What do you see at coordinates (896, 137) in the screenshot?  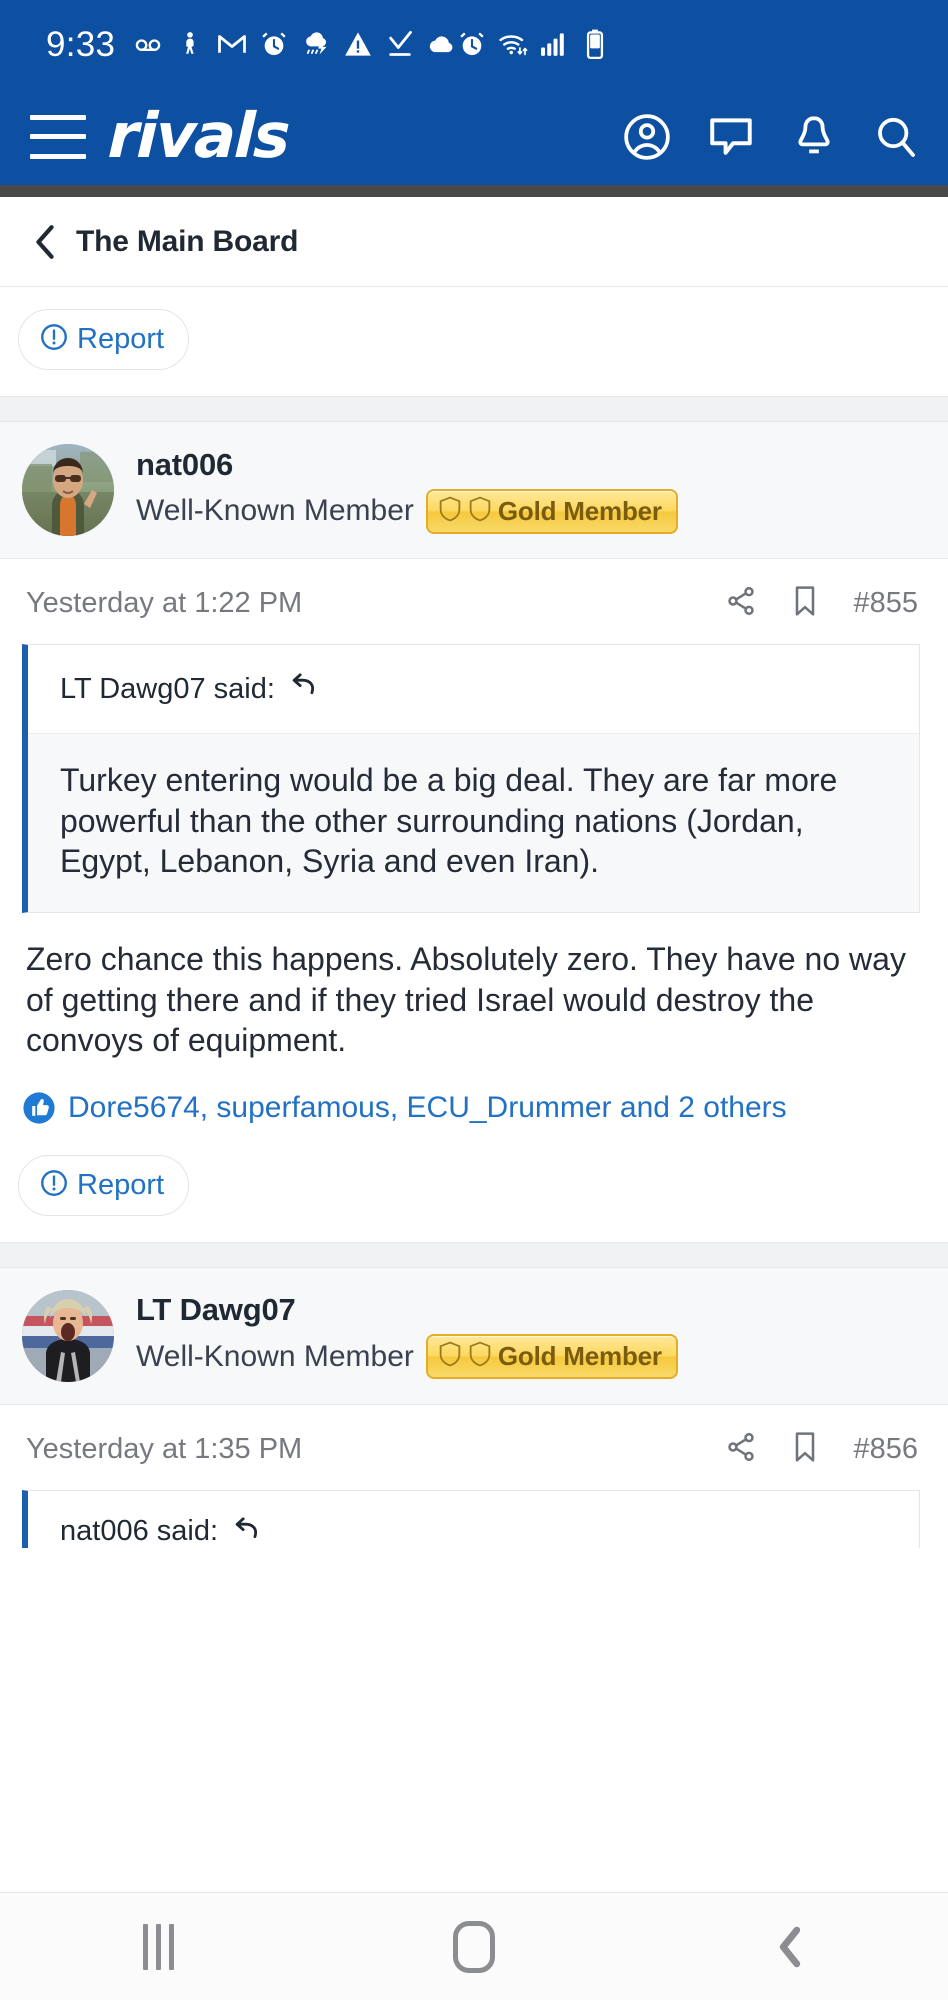 I see `search-icon` at bounding box center [896, 137].